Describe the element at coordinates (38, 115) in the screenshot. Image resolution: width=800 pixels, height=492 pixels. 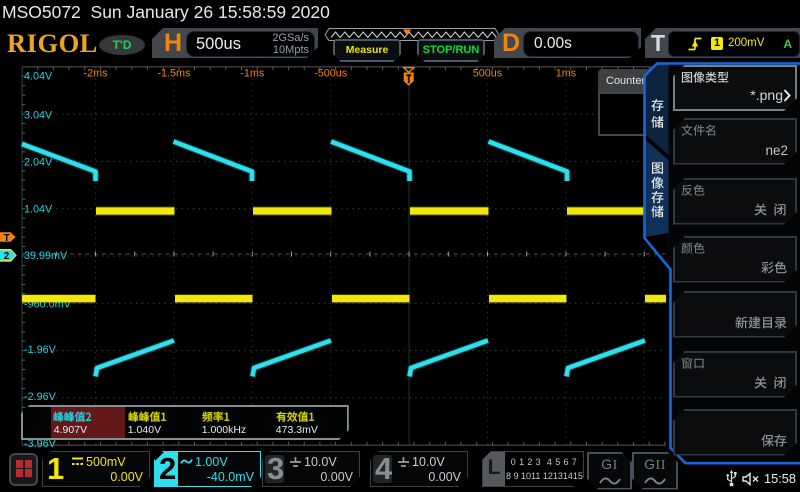
I see `svg-text: 3.04V` at that location.